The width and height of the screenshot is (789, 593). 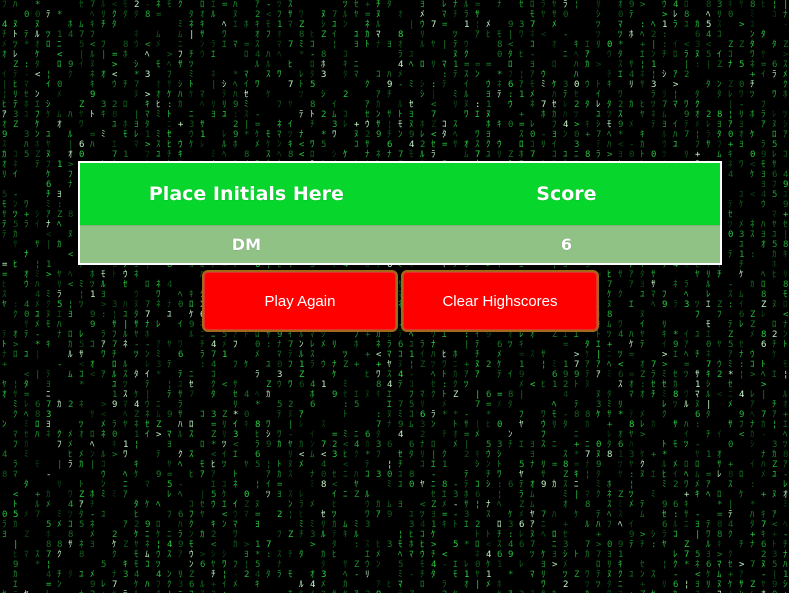 What do you see at coordinates (566, 244) in the screenshot?
I see `row-score: 6` at bounding box center [566, 244].